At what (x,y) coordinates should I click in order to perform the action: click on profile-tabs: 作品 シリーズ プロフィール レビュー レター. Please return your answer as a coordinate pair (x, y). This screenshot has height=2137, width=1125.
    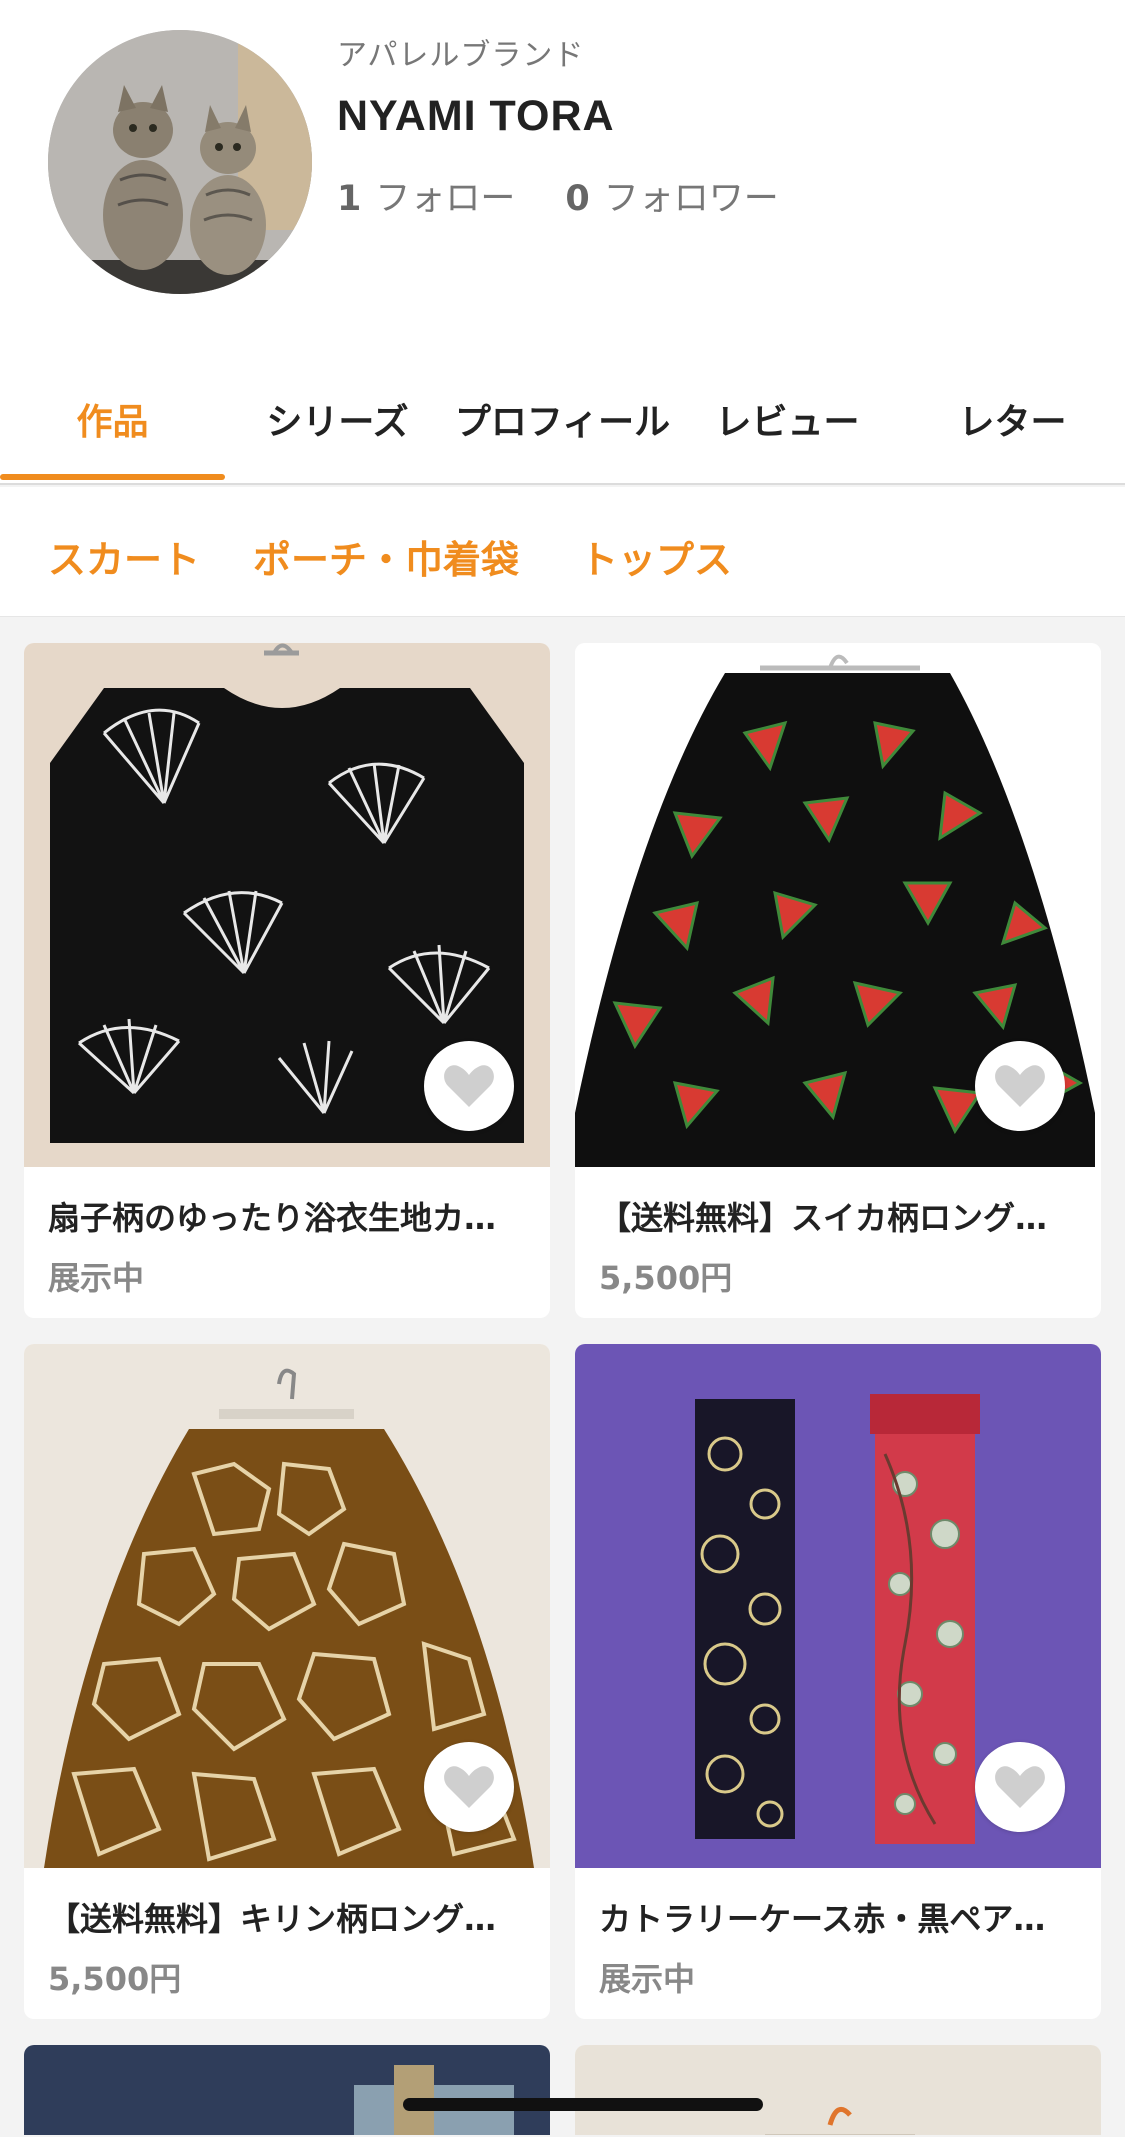
    Looking at the image, I should click on (562, 422).